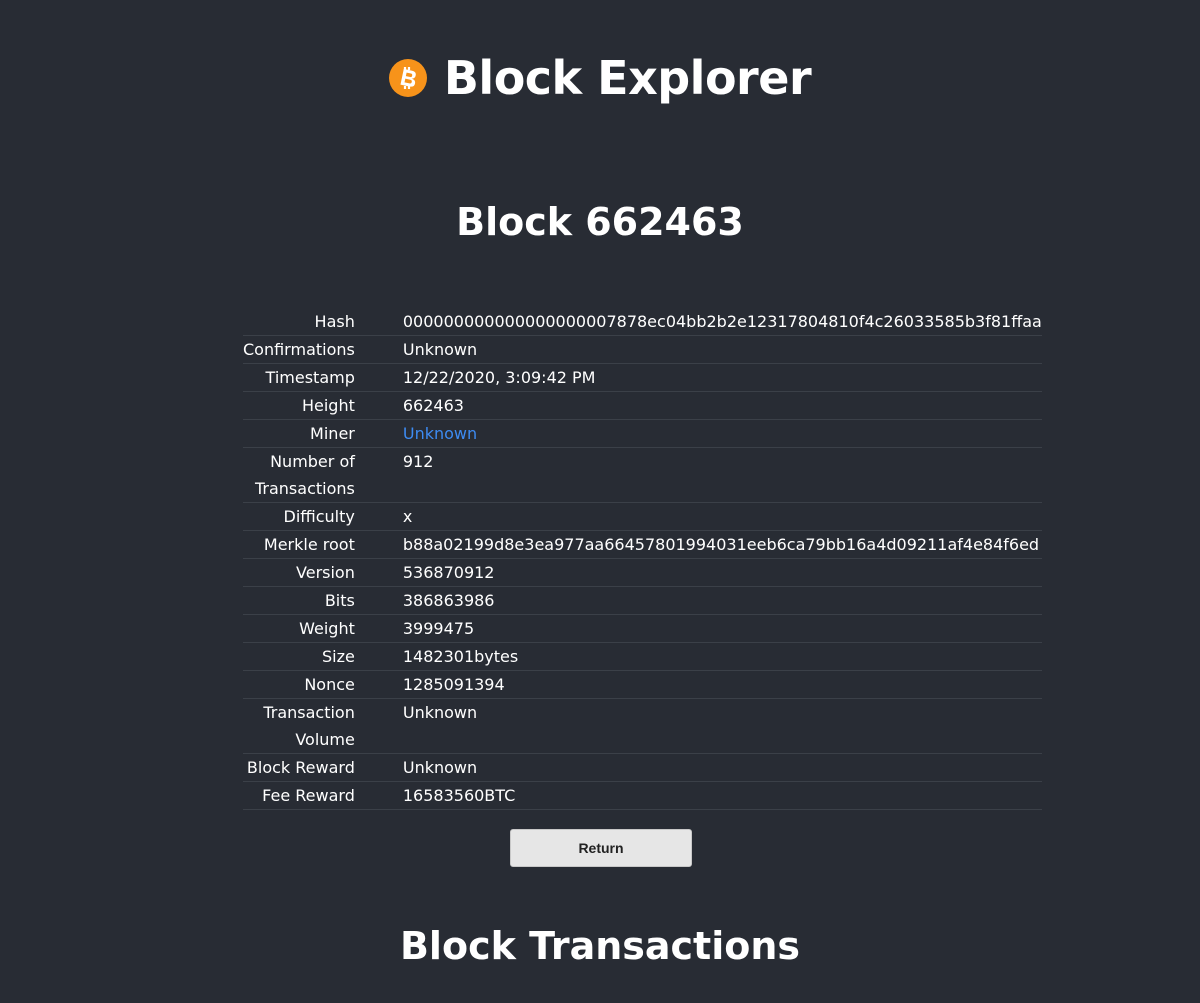 The image size is (1200, 1003). What do you see at coordinates (323, 349) in the screenshot?
I see `detail-label: Confirmations` at bounding box center [323, 349].